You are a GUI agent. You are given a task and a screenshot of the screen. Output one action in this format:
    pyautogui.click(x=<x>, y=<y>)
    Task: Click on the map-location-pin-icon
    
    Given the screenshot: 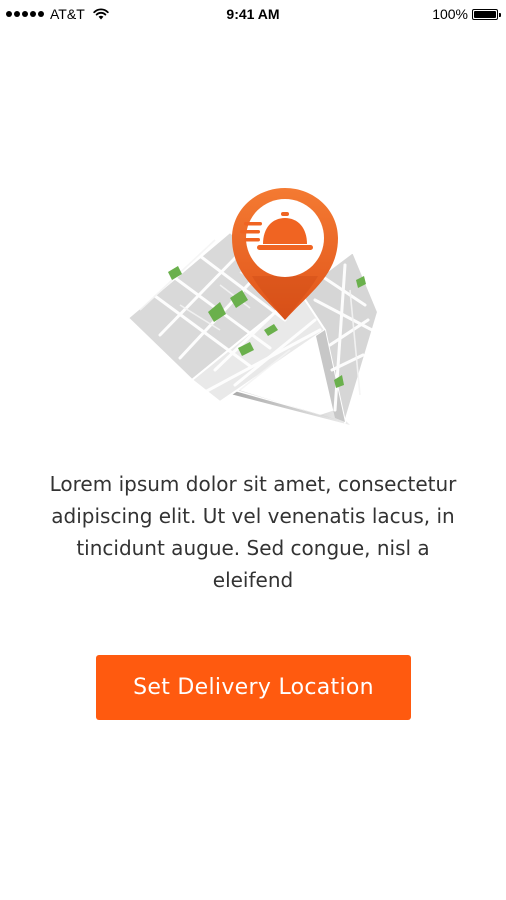 What is the action you would take?
    pyautogui.click(x=253, y=307)
    